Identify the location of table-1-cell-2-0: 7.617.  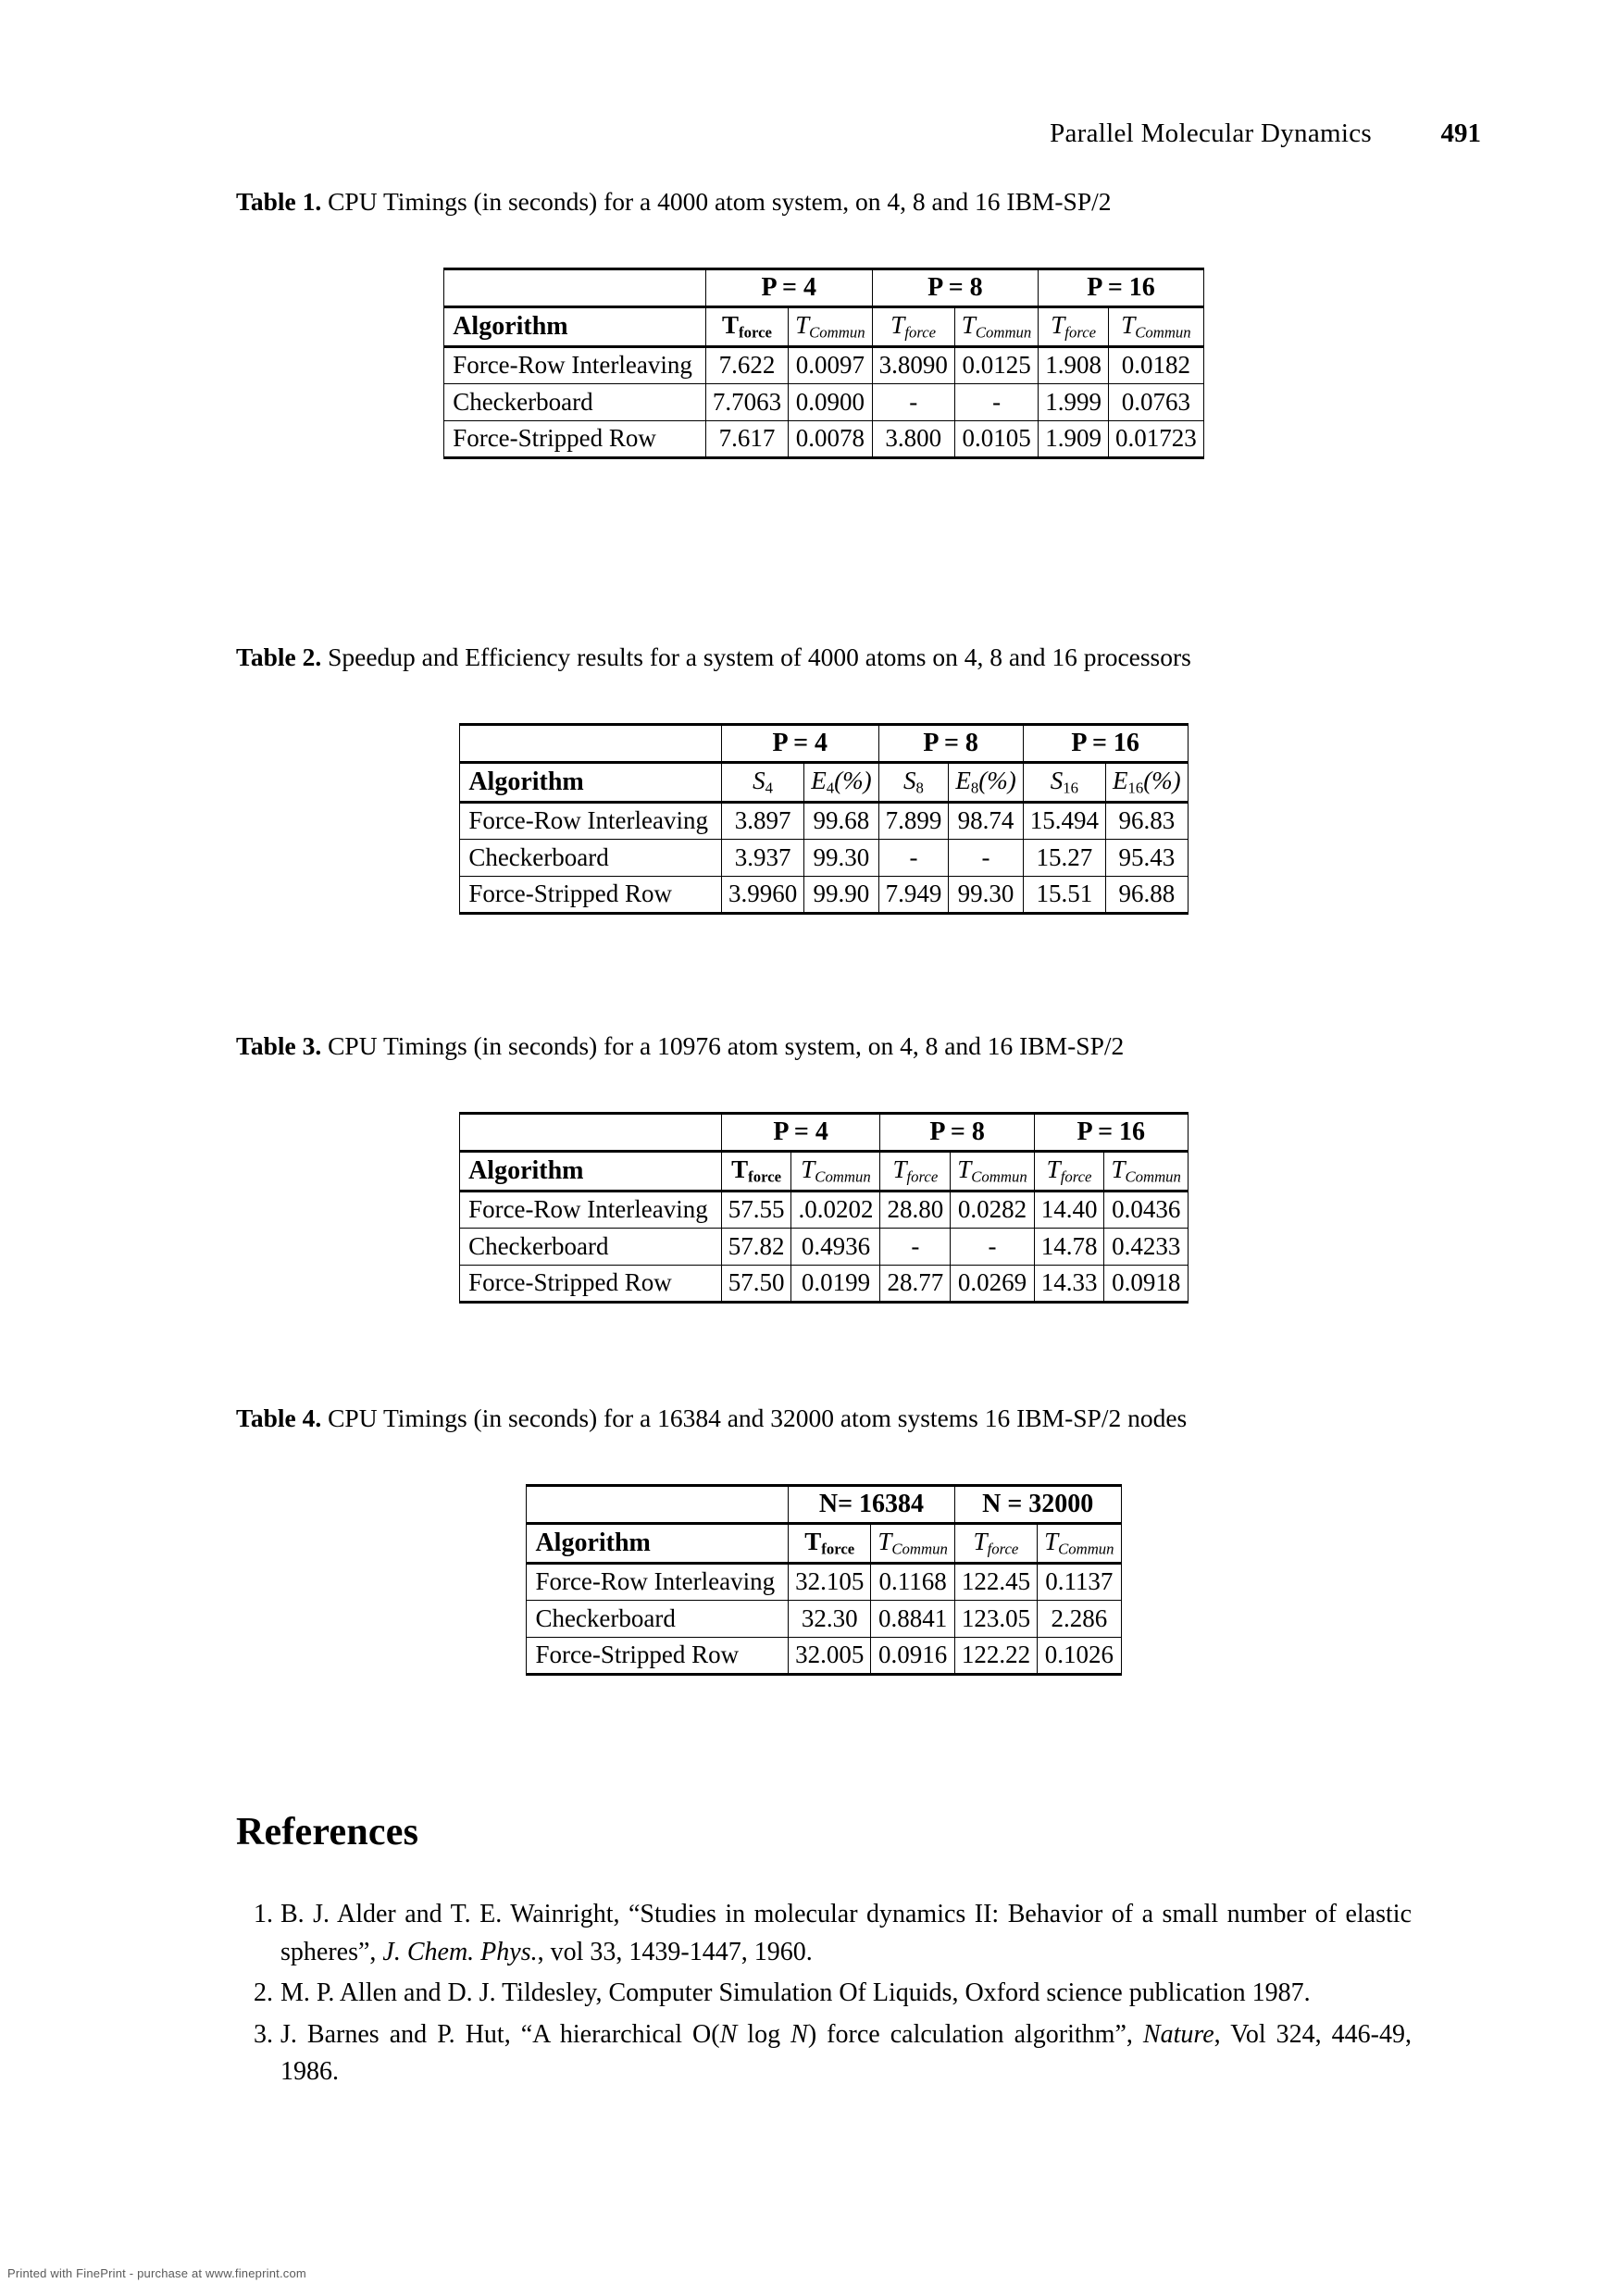
(747, 439).